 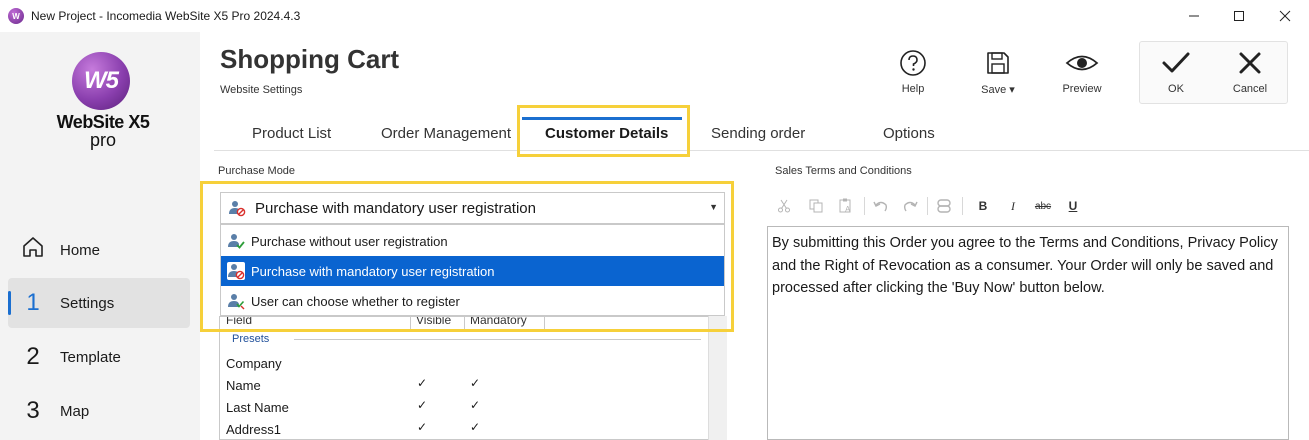 I want to click on cancel-label: Cancel, so click(x=1250, y=89).